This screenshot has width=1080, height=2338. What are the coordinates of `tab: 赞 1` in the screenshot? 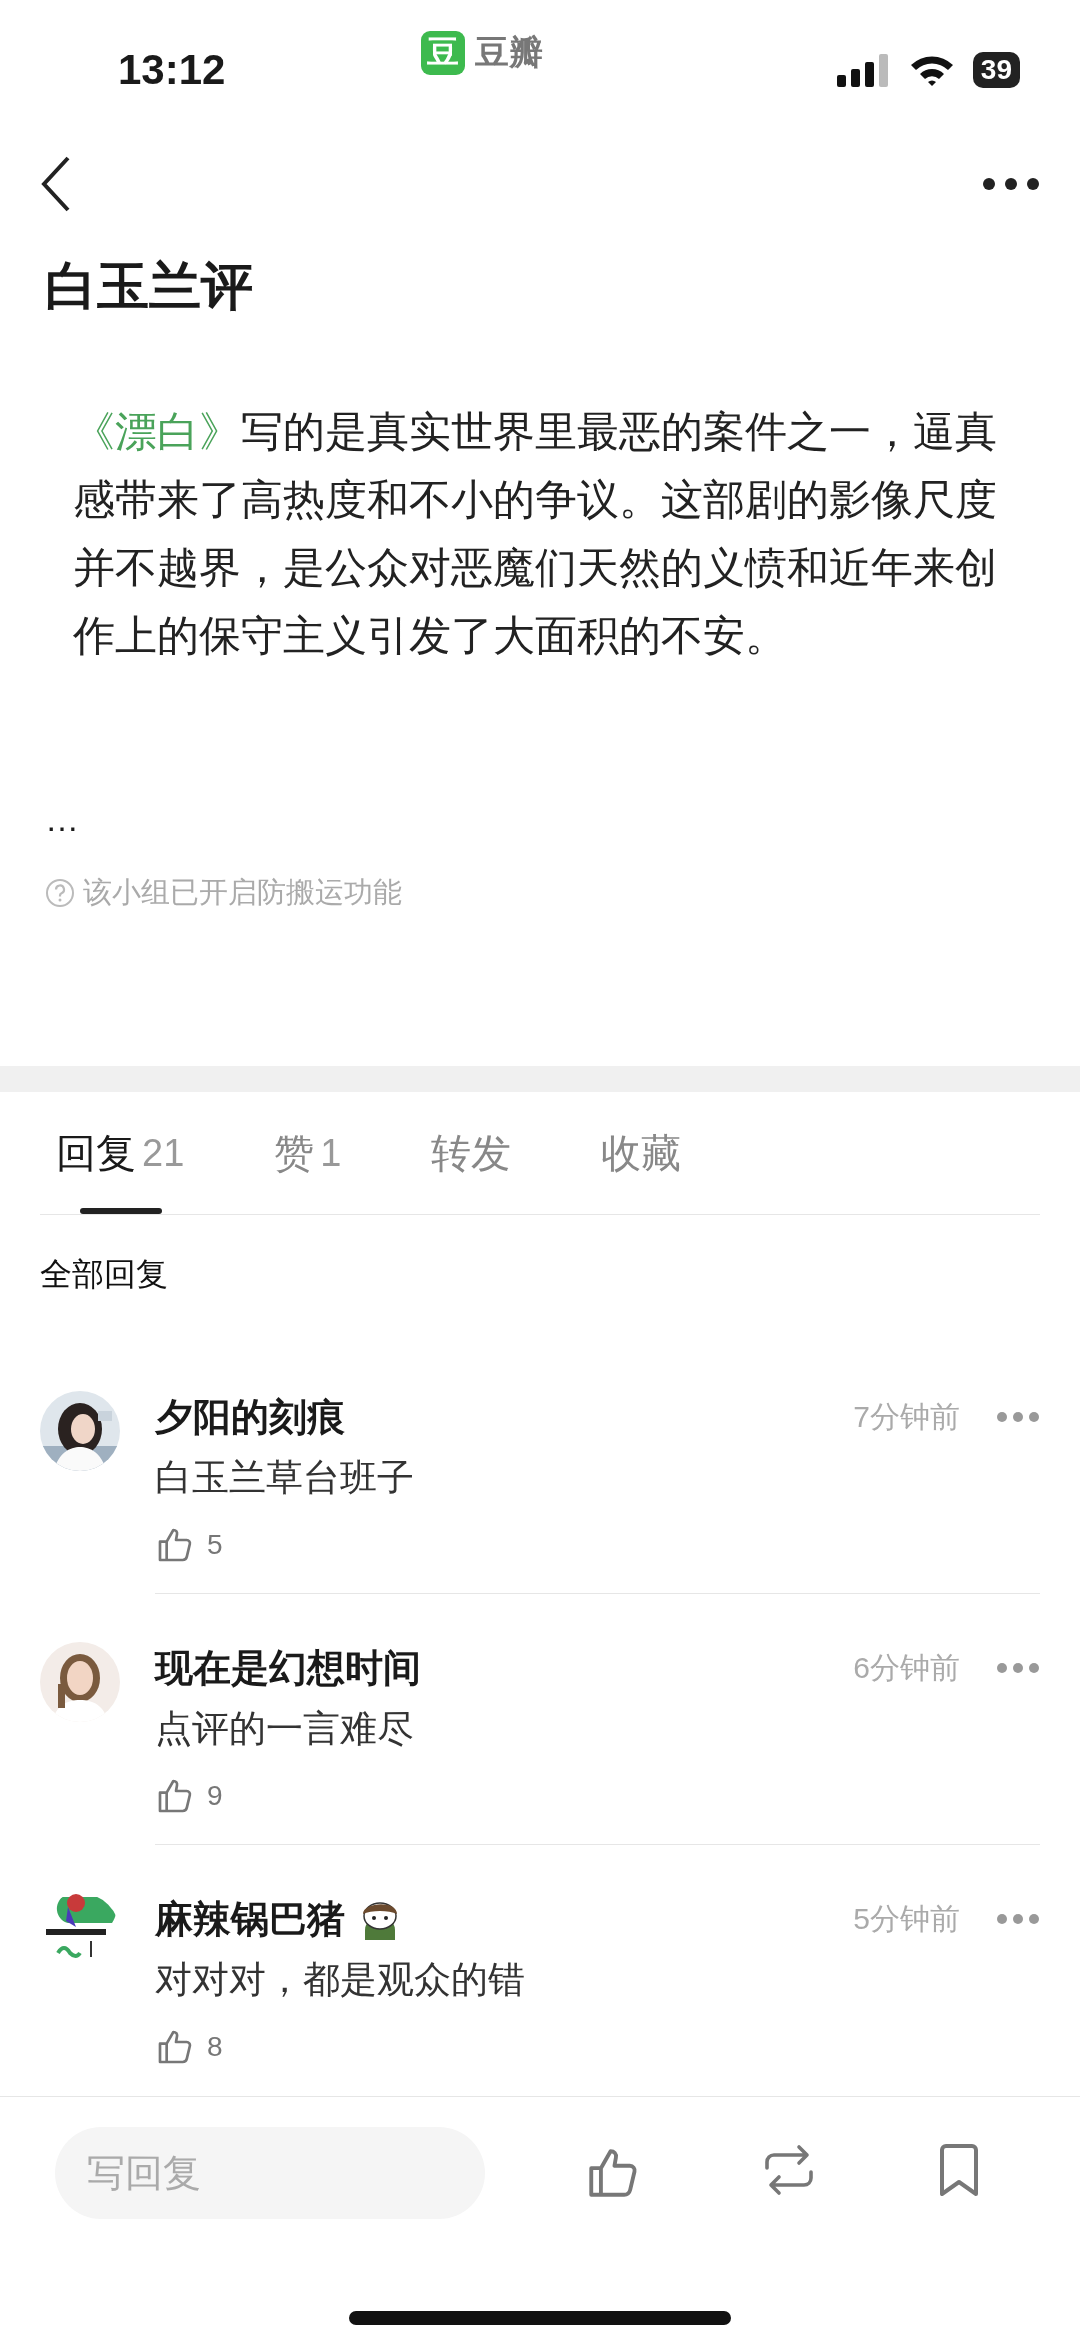 It's located at (308, 1153).